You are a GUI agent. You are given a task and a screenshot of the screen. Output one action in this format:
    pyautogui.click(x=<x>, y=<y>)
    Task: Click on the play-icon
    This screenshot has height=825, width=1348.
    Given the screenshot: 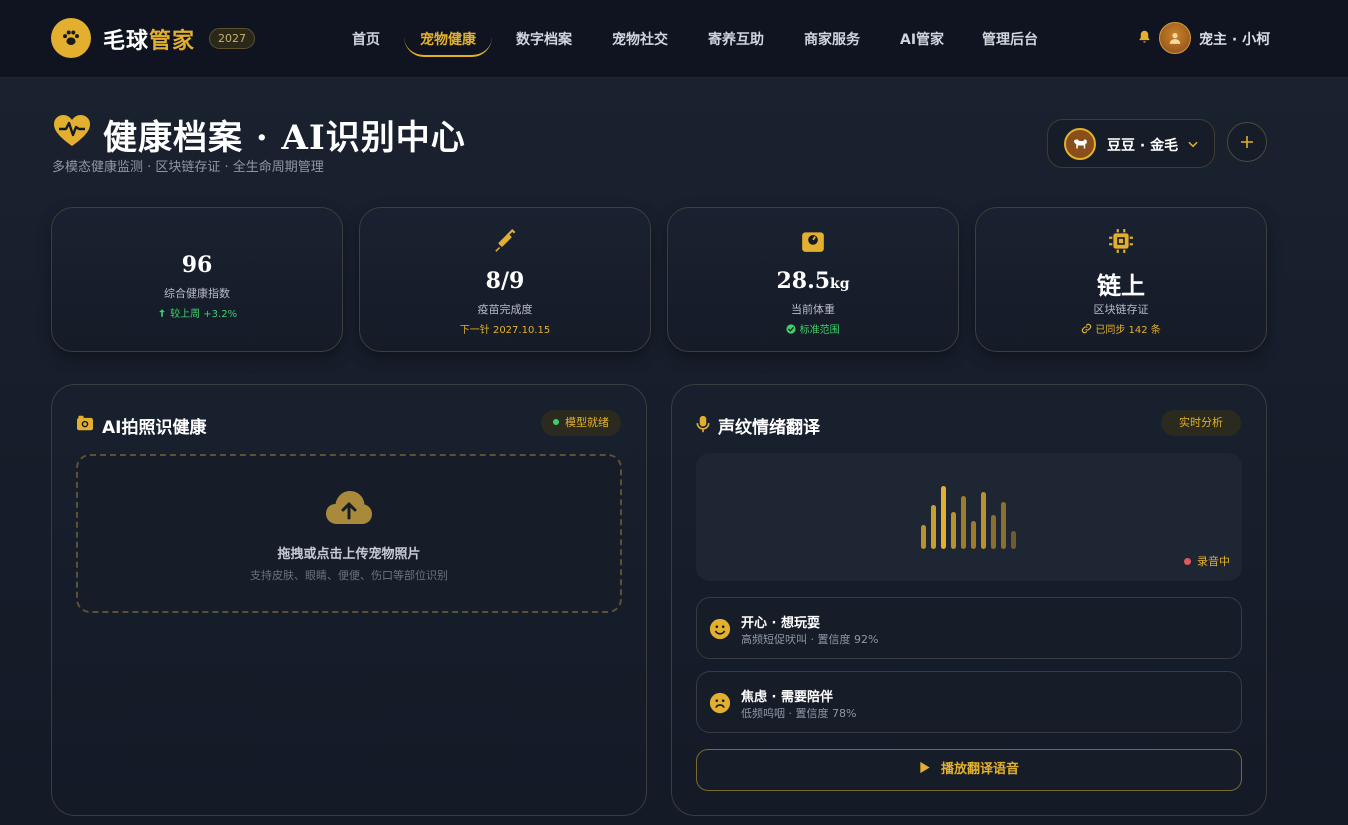 What is the action you would take?
    pyautogui.click(x=925, y=767)
    